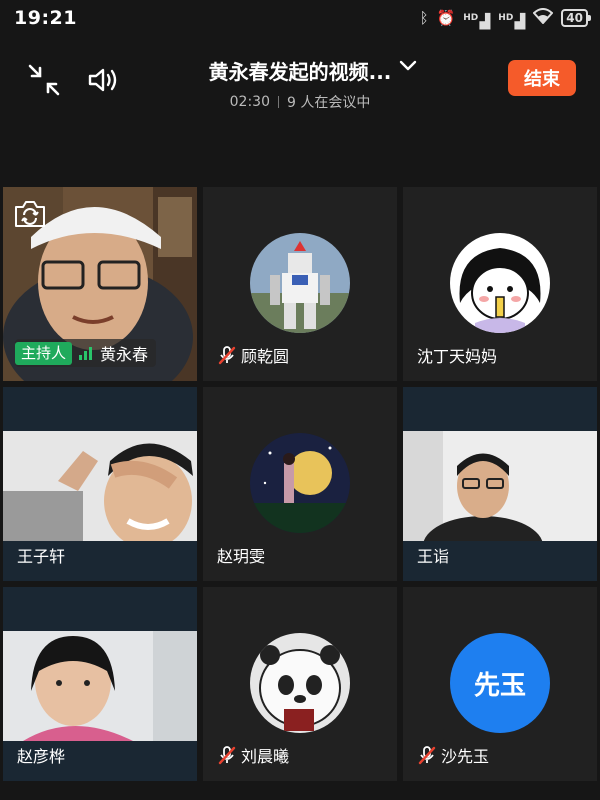 This screenshot has height=800, width=600. What do you see at coordinates (30, 214) in the screenshot?
I see `camera-switch-icon` at bounding box center [30, 214].